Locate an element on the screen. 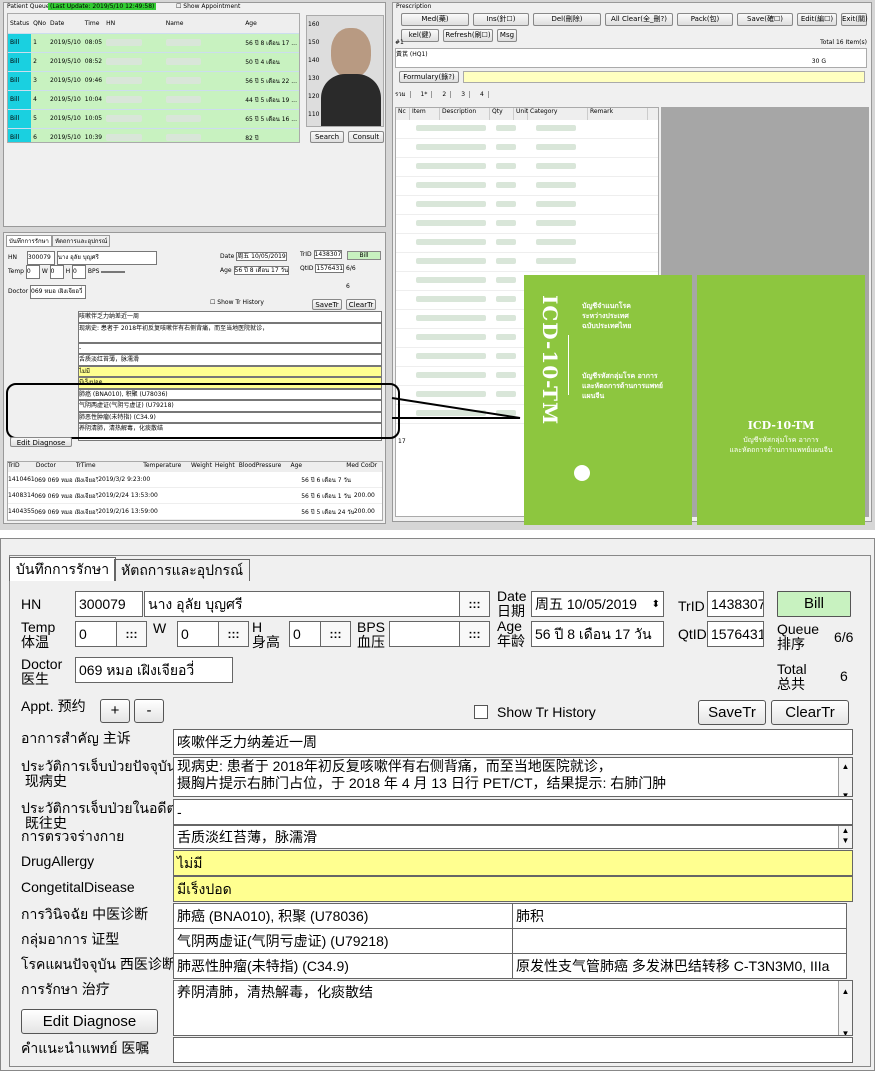 This screenshot has height=1071, width=875. col-header: Time is located at coordinates (93, 24).